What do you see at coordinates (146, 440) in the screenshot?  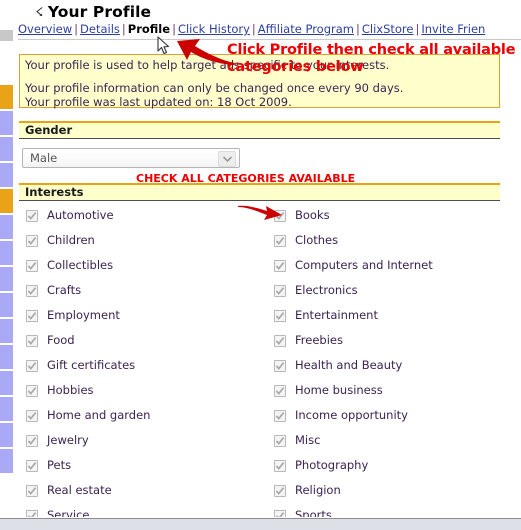 I see `interest-item: Jewelry` at bounding box center [146, 440].